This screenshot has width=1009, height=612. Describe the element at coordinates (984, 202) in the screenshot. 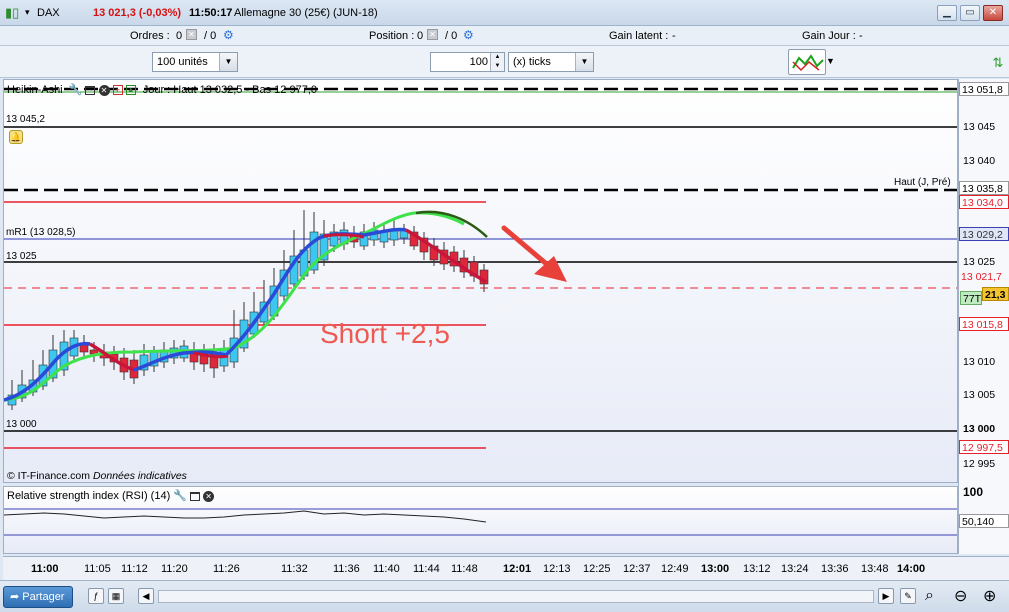

I see `tick-13034: 13 034,0` at that location.